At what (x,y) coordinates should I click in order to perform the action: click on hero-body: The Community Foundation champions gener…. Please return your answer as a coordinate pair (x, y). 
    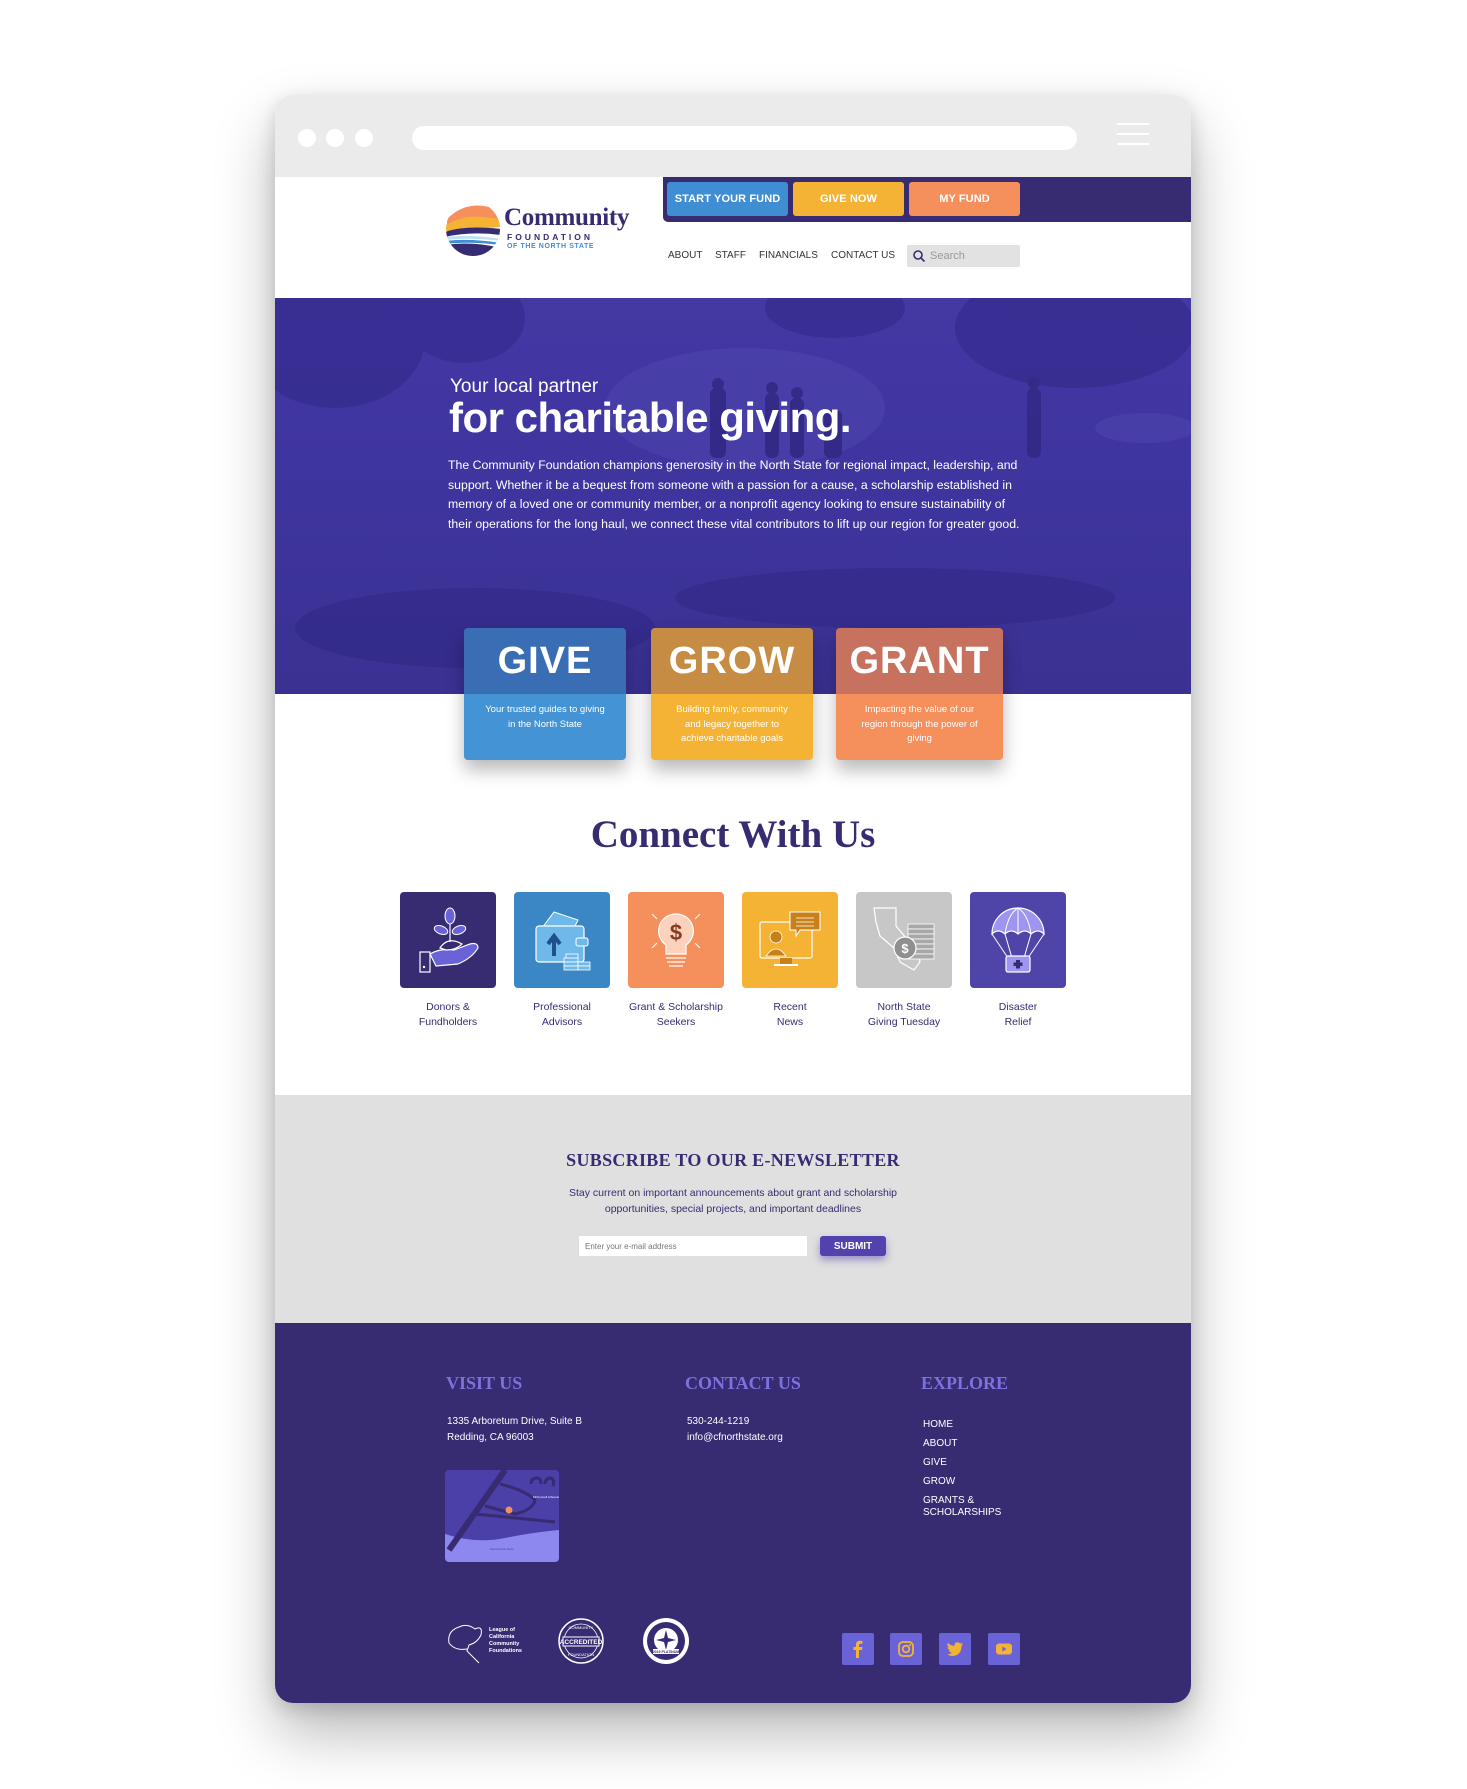
    Looking at the image, I should click on (734, 494).